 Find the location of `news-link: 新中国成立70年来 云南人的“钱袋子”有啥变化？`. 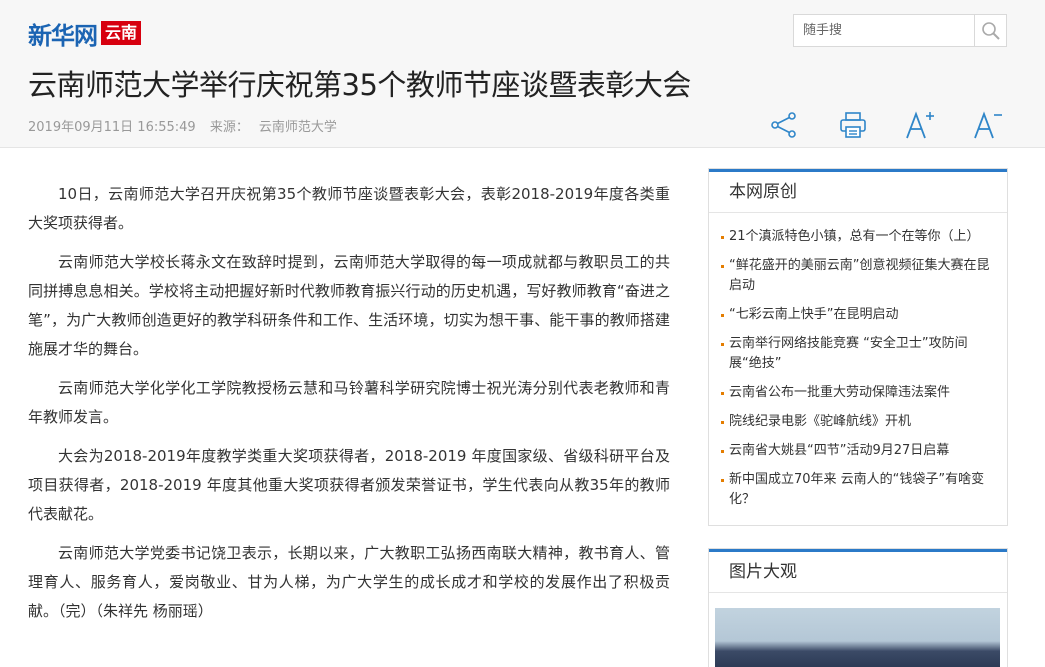

news-link: 新中国成立70年来 云南人的“钱袋子”有啥变化？ is located at coordinates (856, 489).